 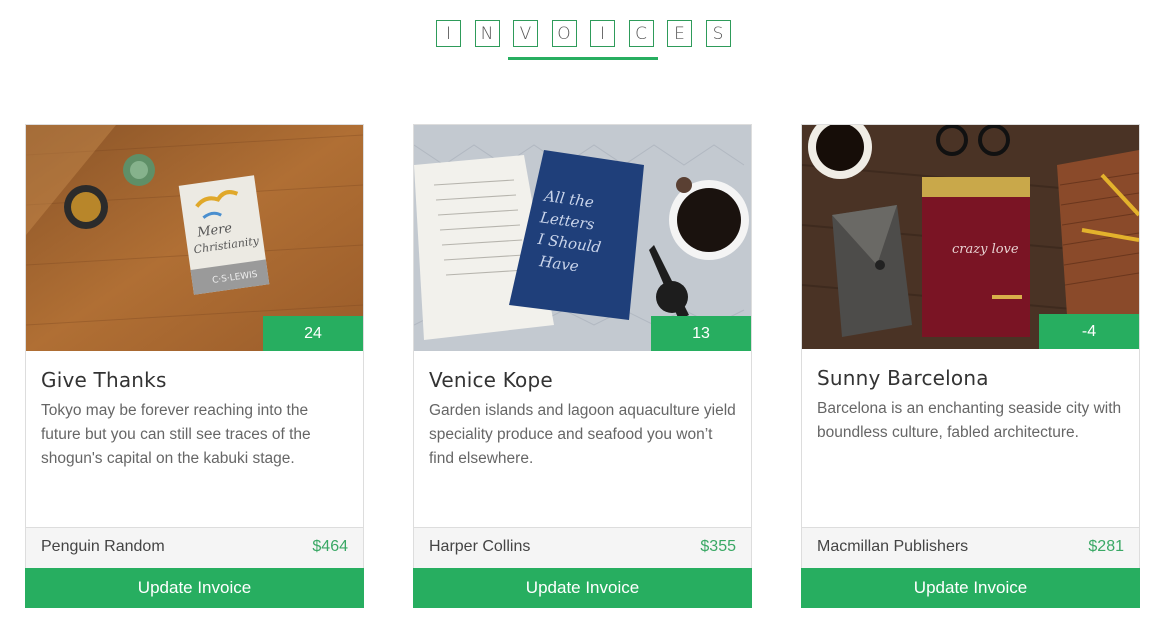 What do you see at coordinates (194, 238) in the screenshot?
I see `card-image: Mere Christianity C·S·LEWIS 24` at bounding box center [194, 238].